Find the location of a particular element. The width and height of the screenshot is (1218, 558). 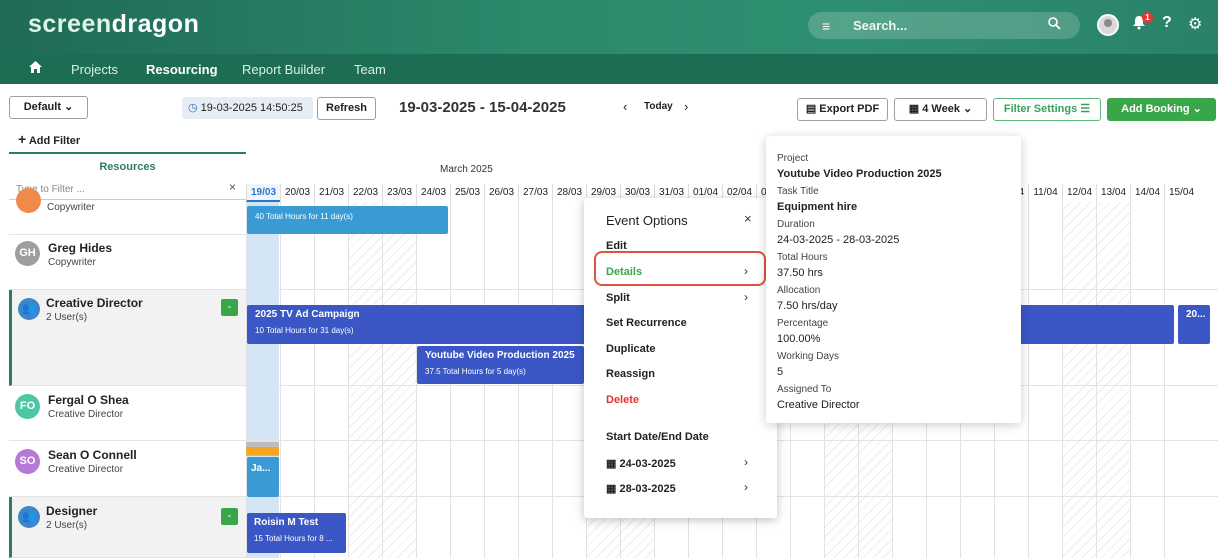

settings-gear-icon: ⚙ is located at coordinates (1195, 24).